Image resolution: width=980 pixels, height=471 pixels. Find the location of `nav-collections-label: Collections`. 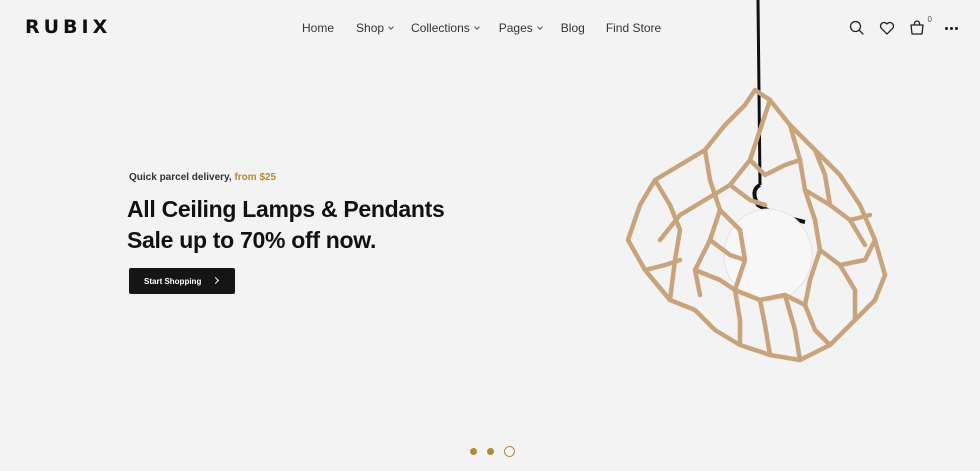

nav-collections-label: Collections is located at coordinates (440, 28).